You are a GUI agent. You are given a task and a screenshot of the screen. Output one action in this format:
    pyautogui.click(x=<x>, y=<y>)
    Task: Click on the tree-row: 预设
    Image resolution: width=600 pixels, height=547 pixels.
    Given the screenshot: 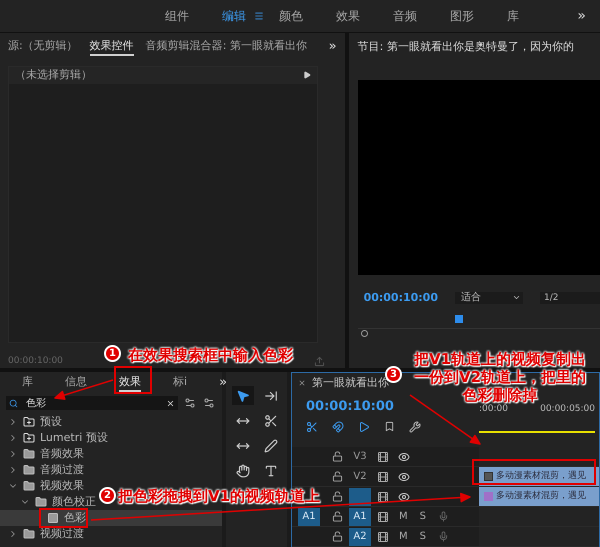 What is the action you would take?
    pyautogui.click(x=33, y=422)
    